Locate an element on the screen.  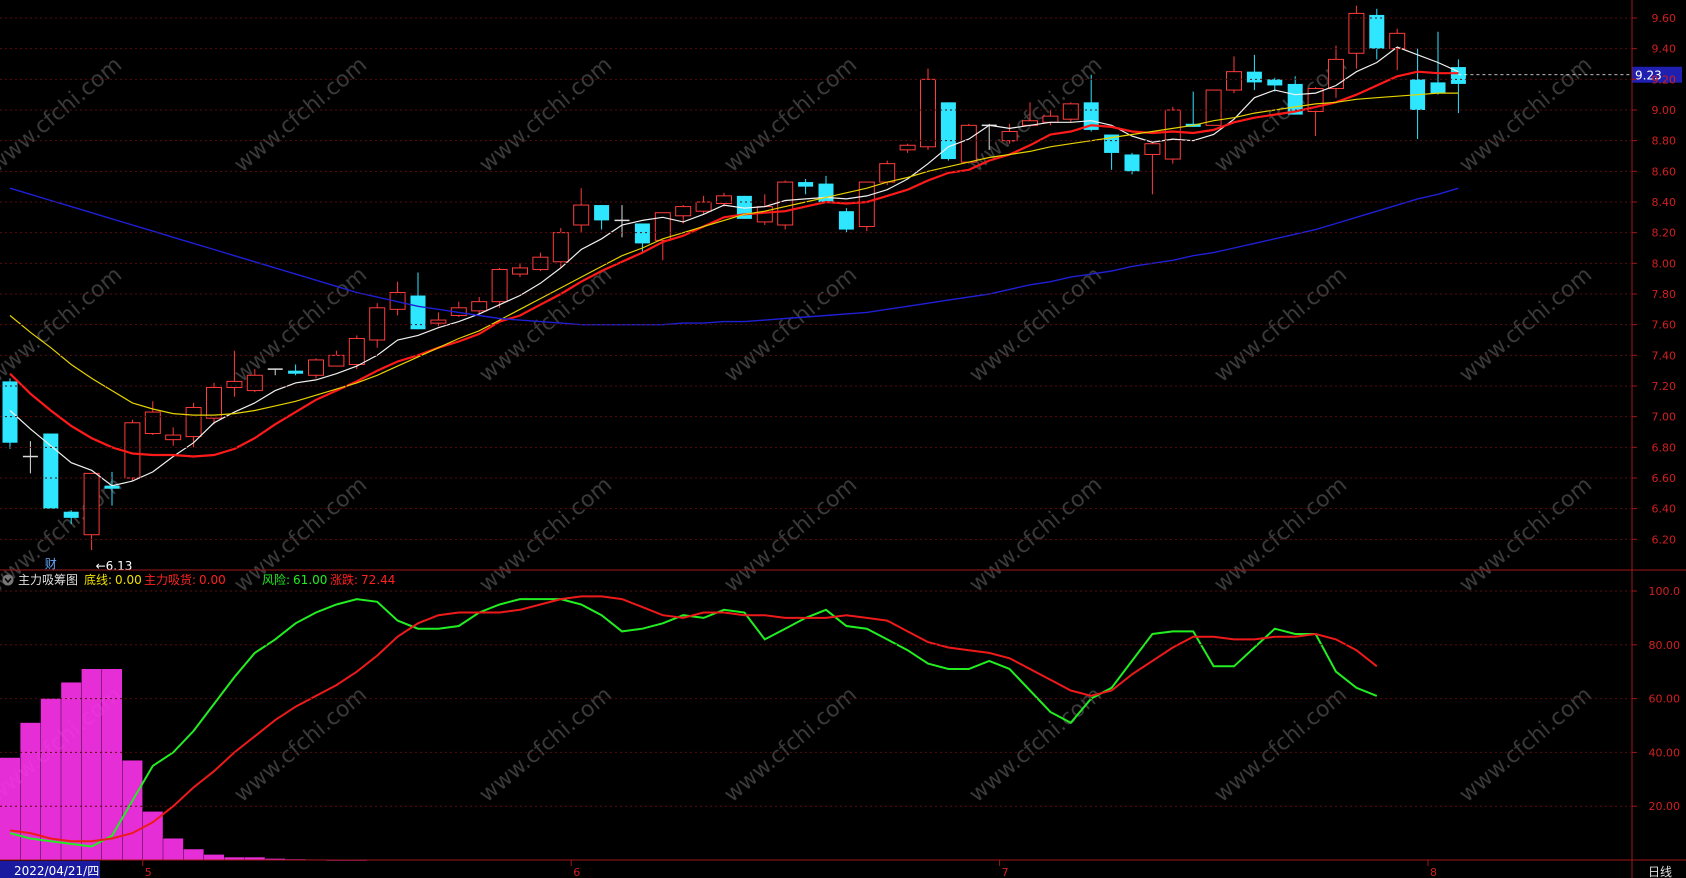
price-tick-label: 9.20 is located at coordinates (1664, 79).